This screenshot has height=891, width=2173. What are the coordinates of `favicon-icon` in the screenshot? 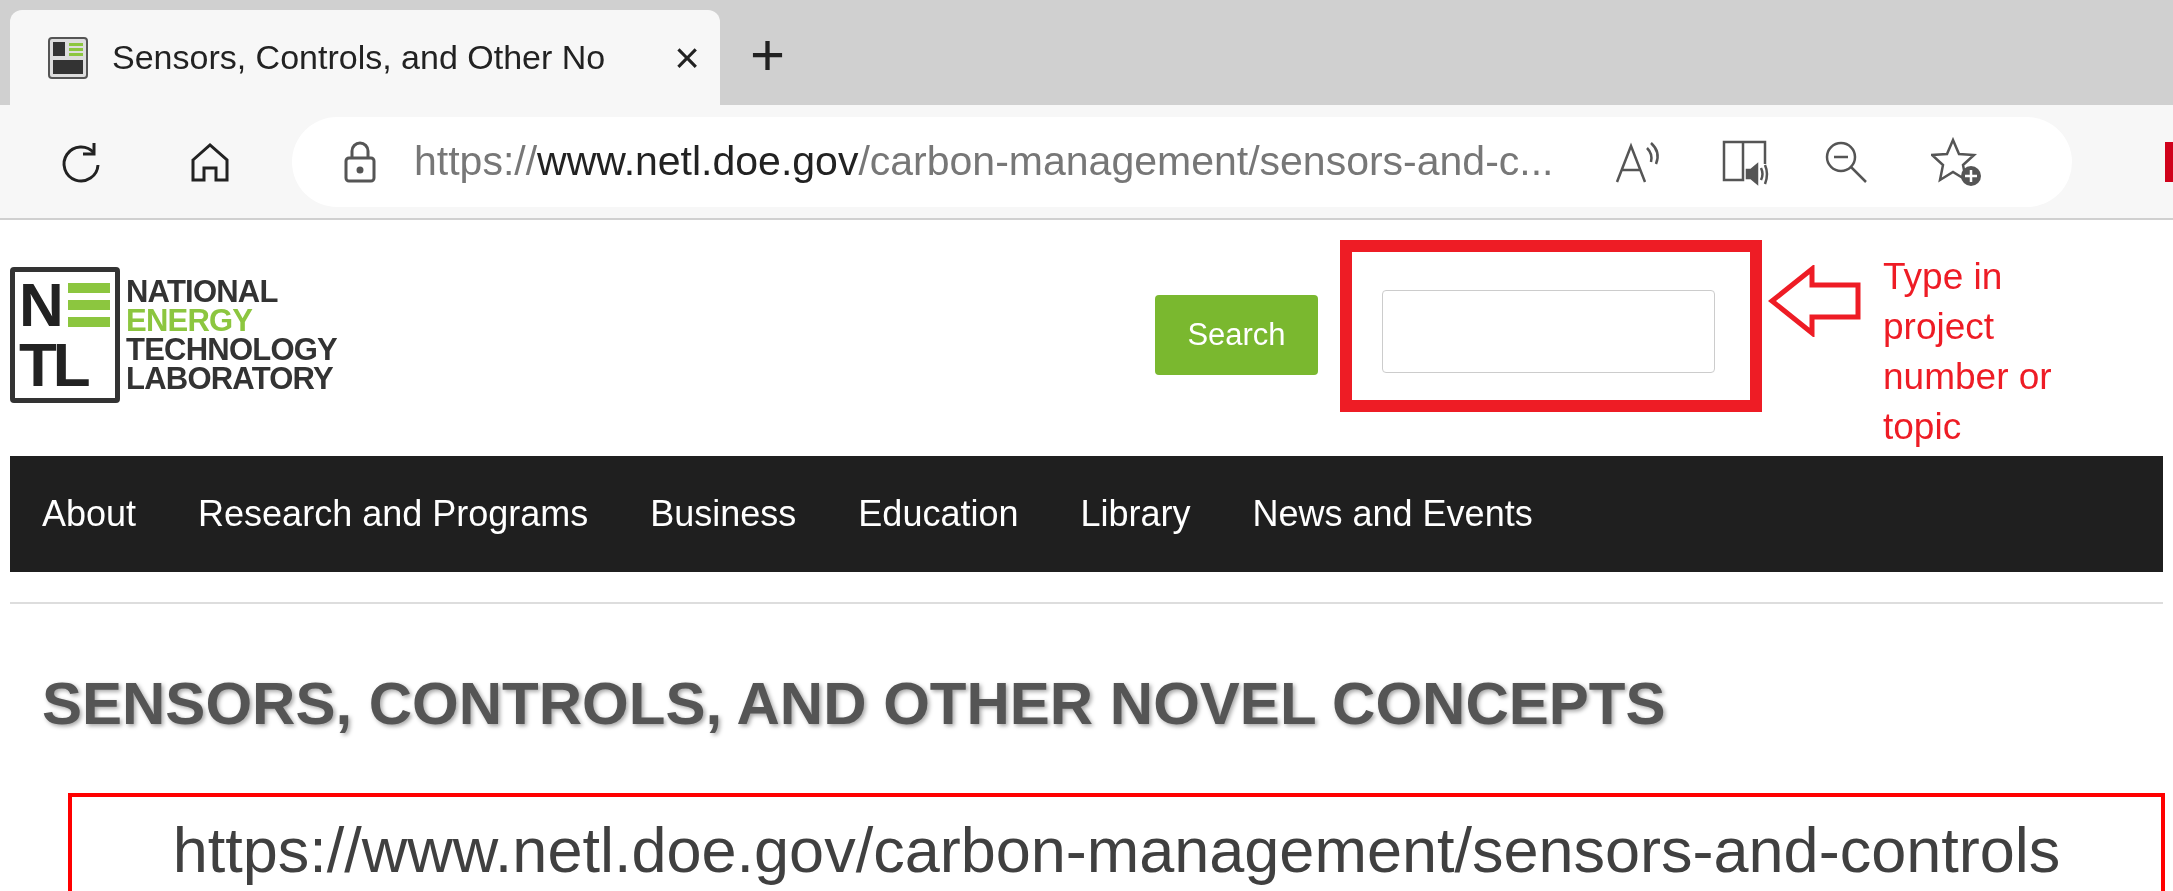 It's located at (68, 57).